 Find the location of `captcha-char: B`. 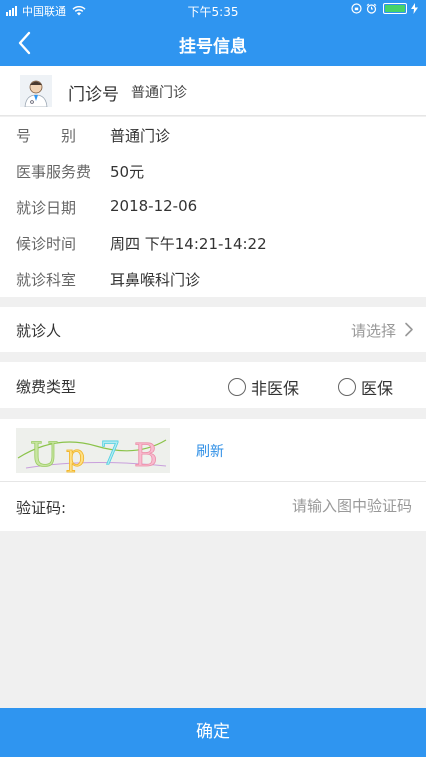

captcha-char: B is located at coordinates (146, 454).